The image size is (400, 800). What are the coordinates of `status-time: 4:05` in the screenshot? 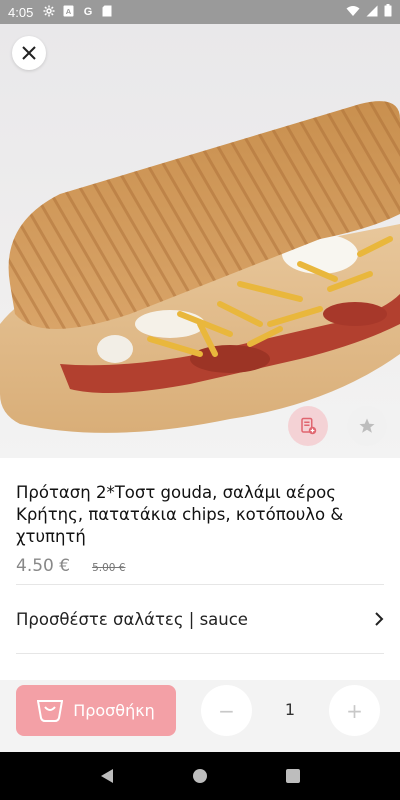 It's located at (21, 12).